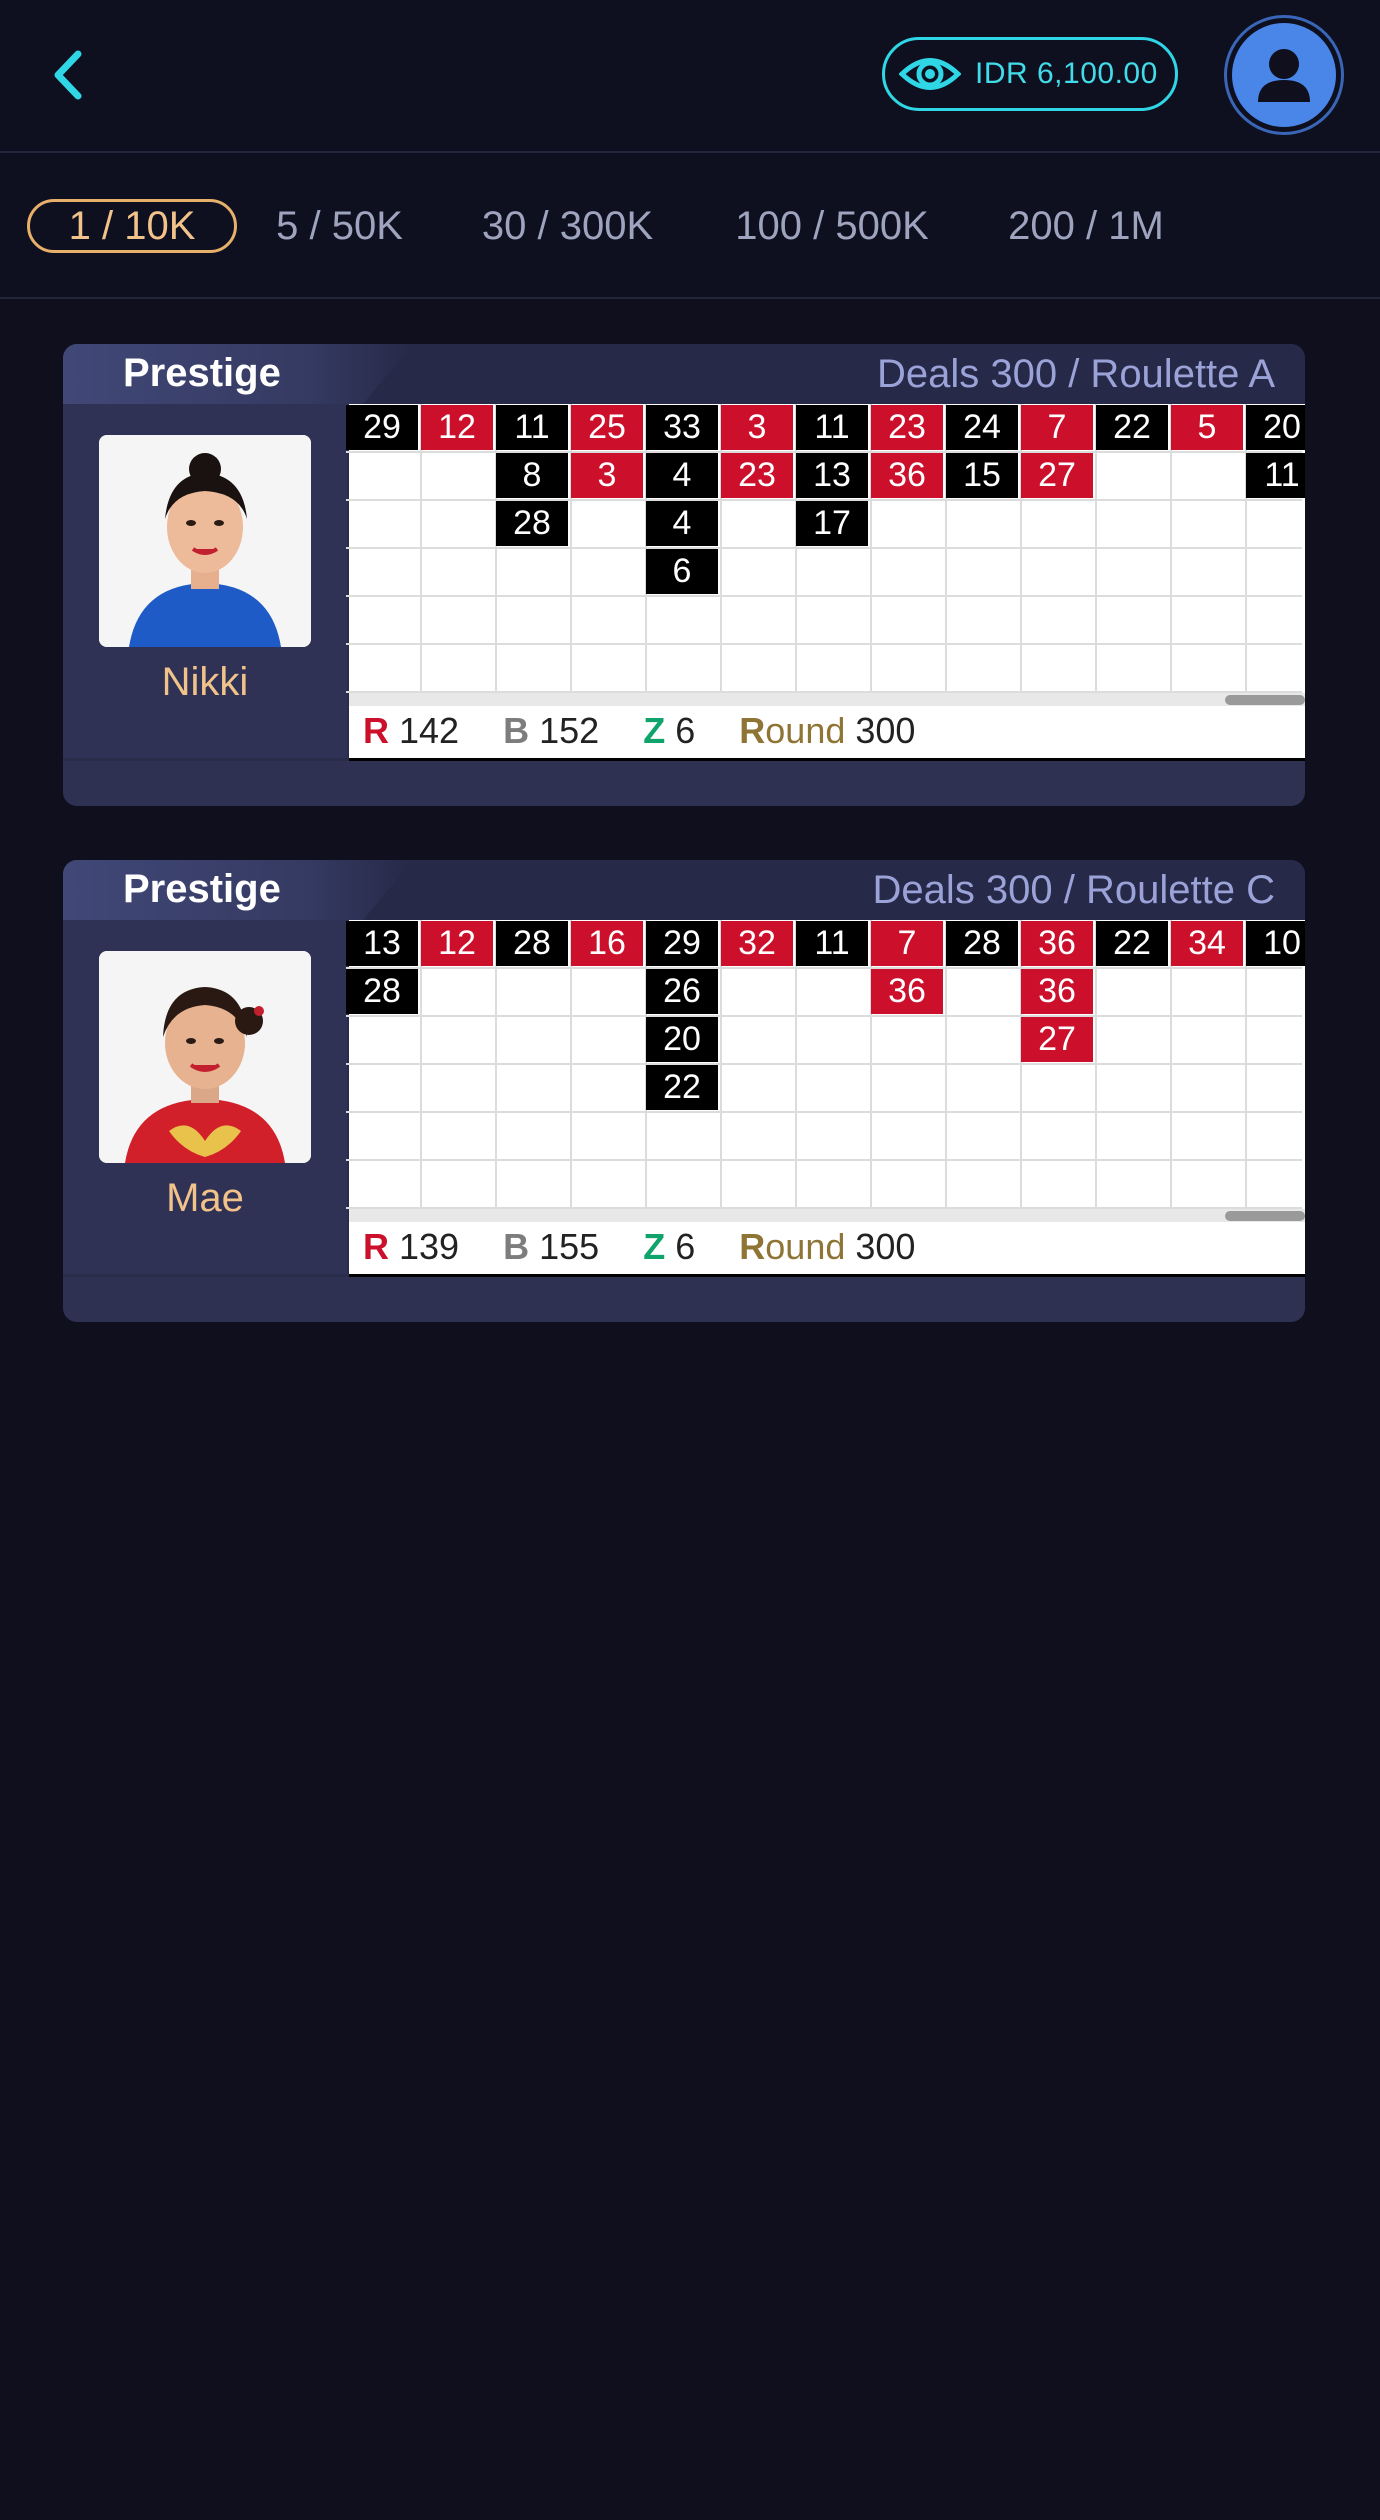 Image resolution: width=1380 pixels, height=2520 pixels. What do you see at coordinates (684, 890) in the screenshot?
I see `card-header: Prestige Deals 300 / Roulette C` at bounding box center [684, 890].